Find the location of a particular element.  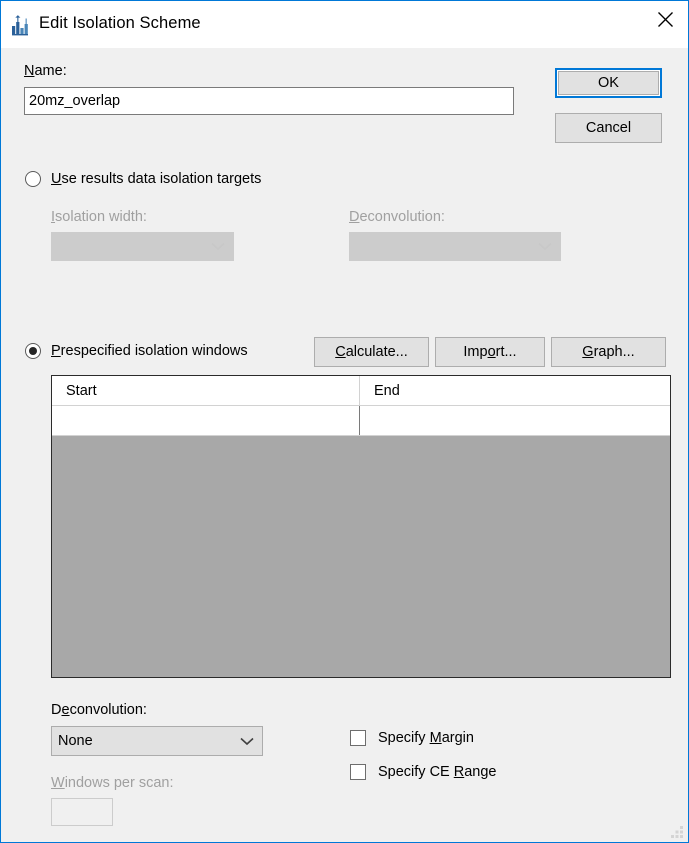

table-row is located at coordinates (361, 421).